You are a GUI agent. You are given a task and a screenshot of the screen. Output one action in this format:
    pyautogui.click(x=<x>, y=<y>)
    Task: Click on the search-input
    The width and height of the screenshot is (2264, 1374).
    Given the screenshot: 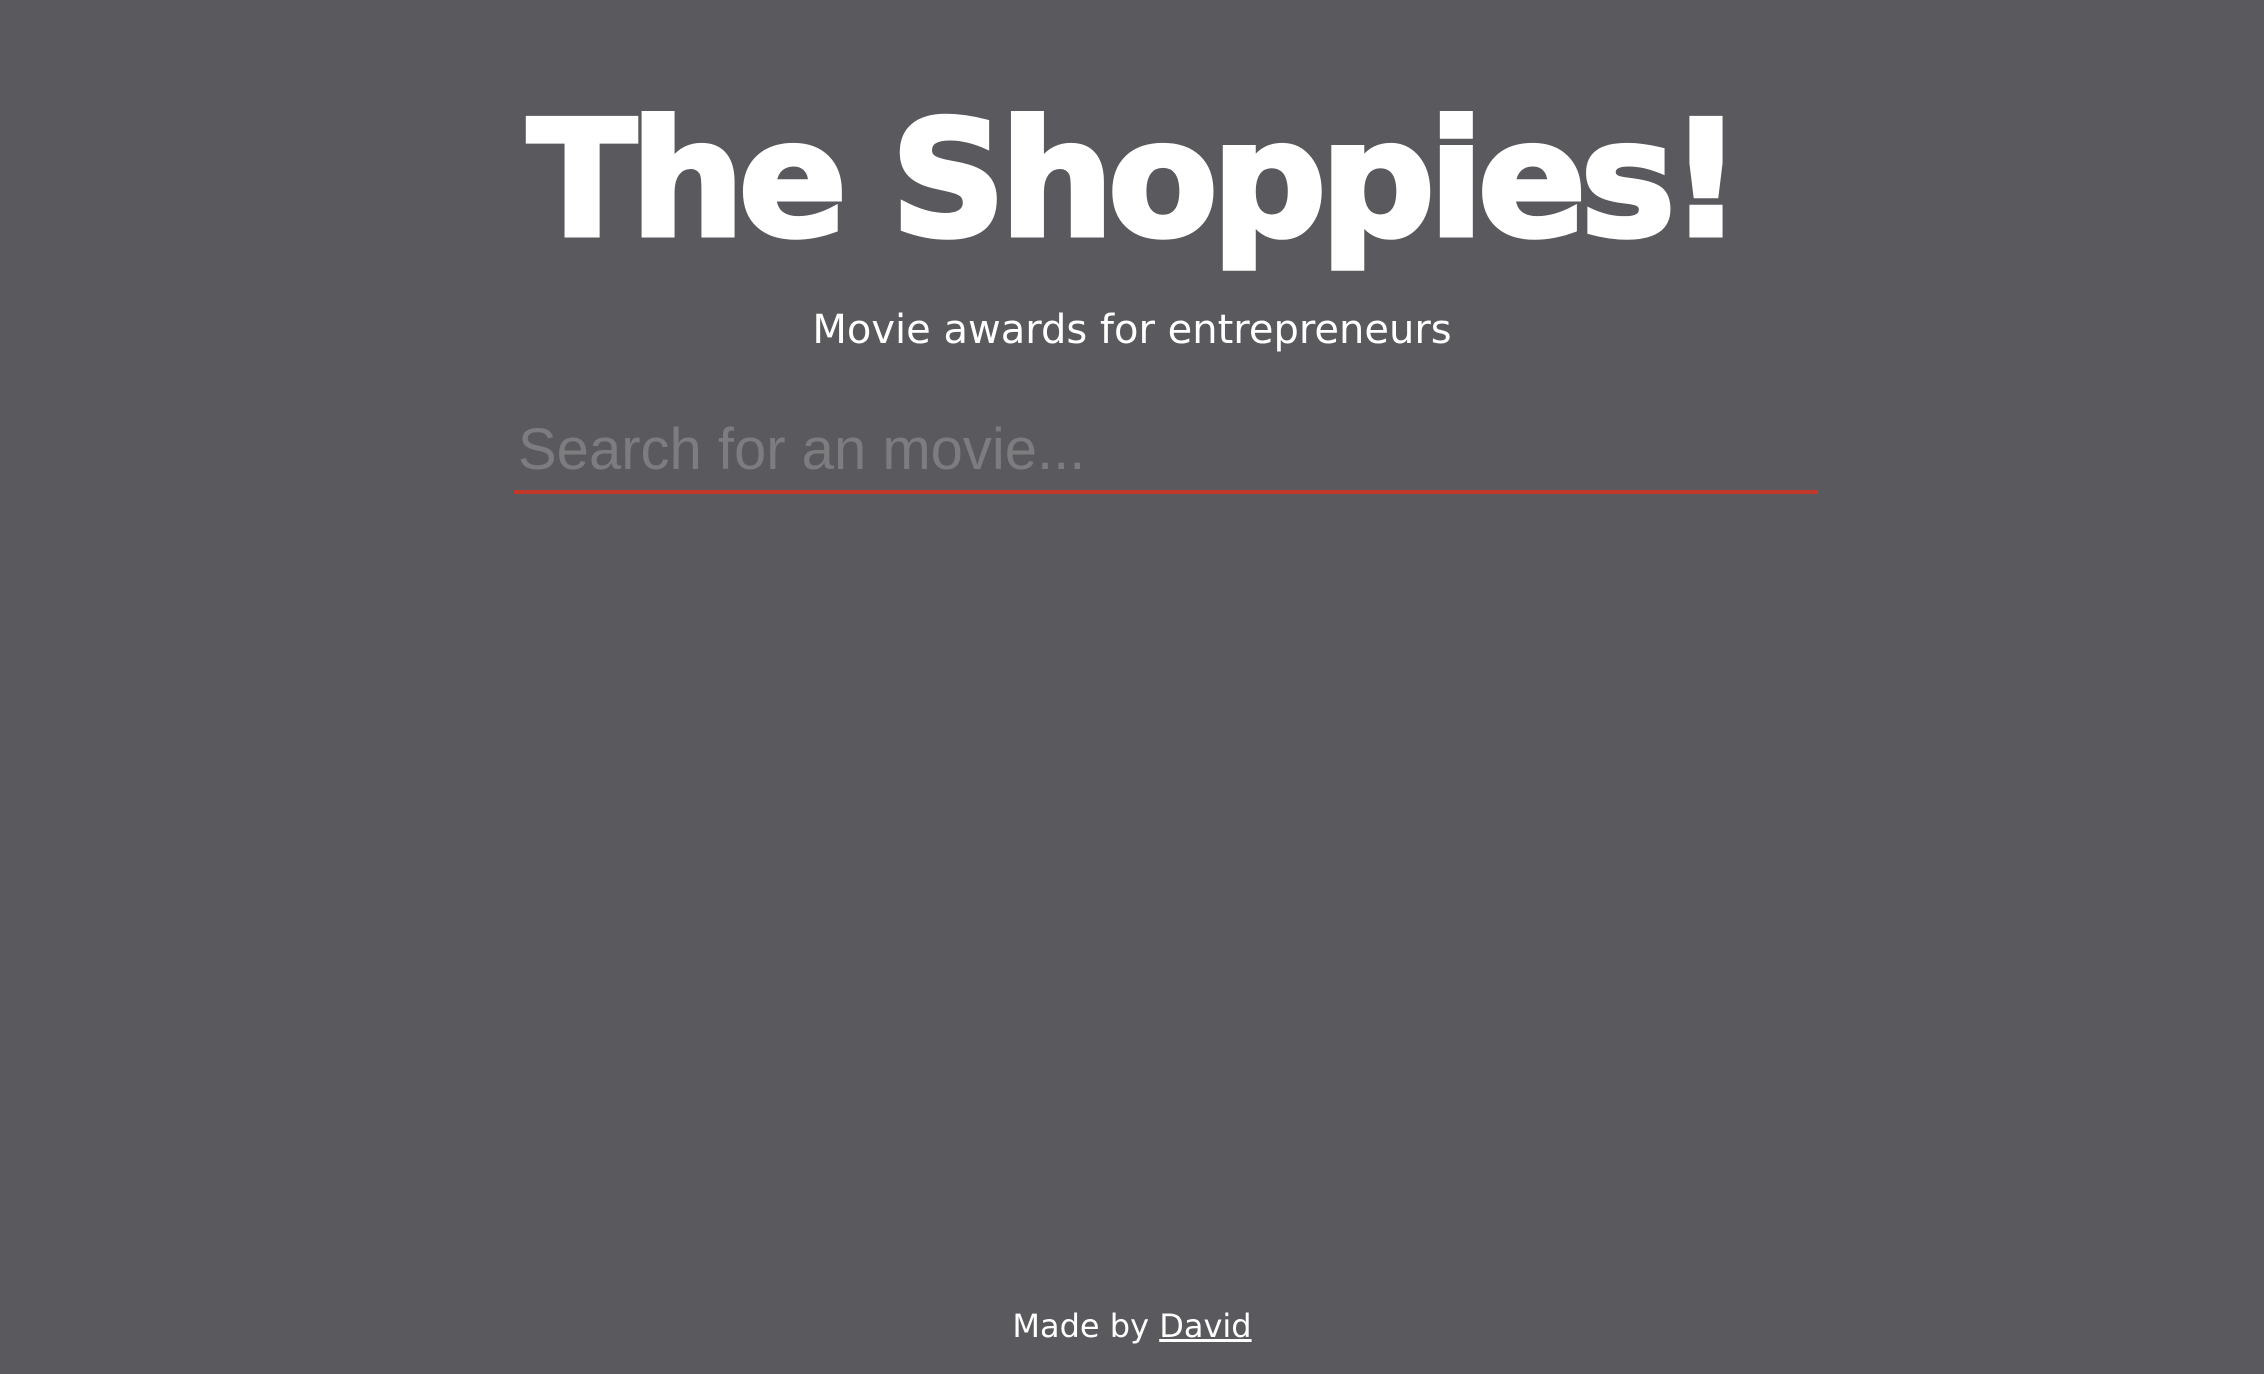 What is the action you would take?
    pyautogui.click(x=1166, y=451)
    